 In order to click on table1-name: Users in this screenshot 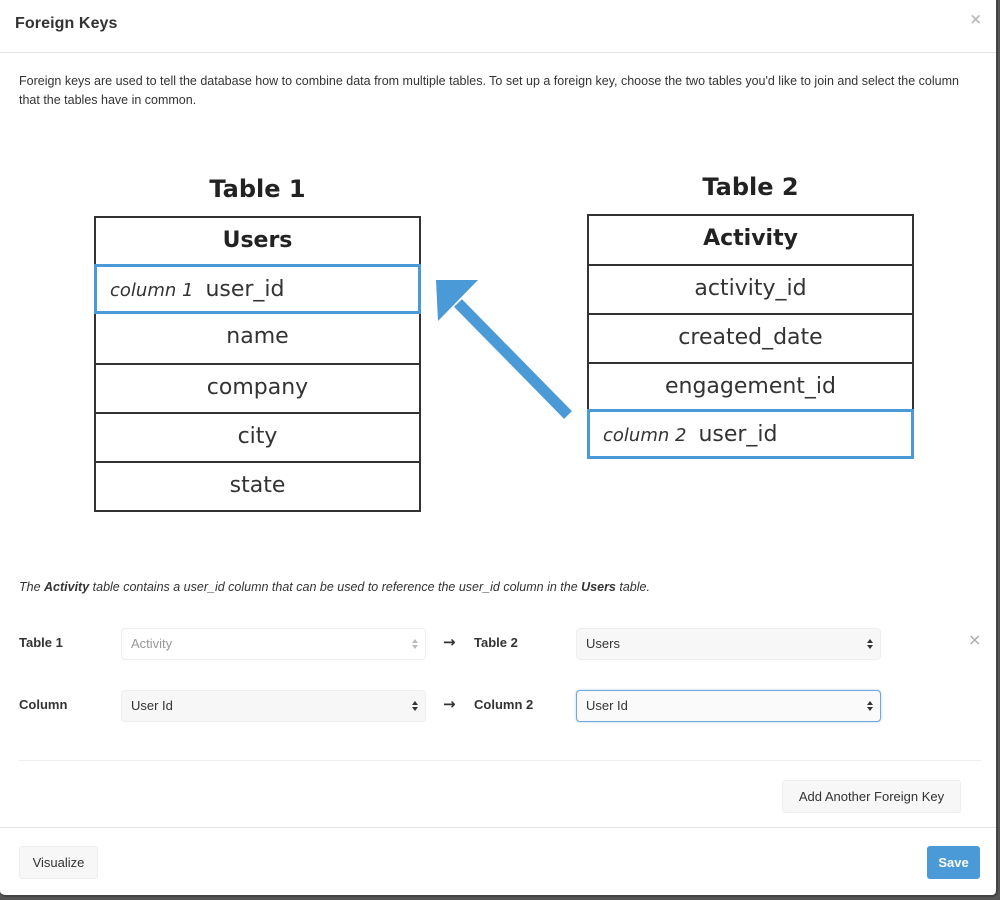, I will do `click(257, 240)`.